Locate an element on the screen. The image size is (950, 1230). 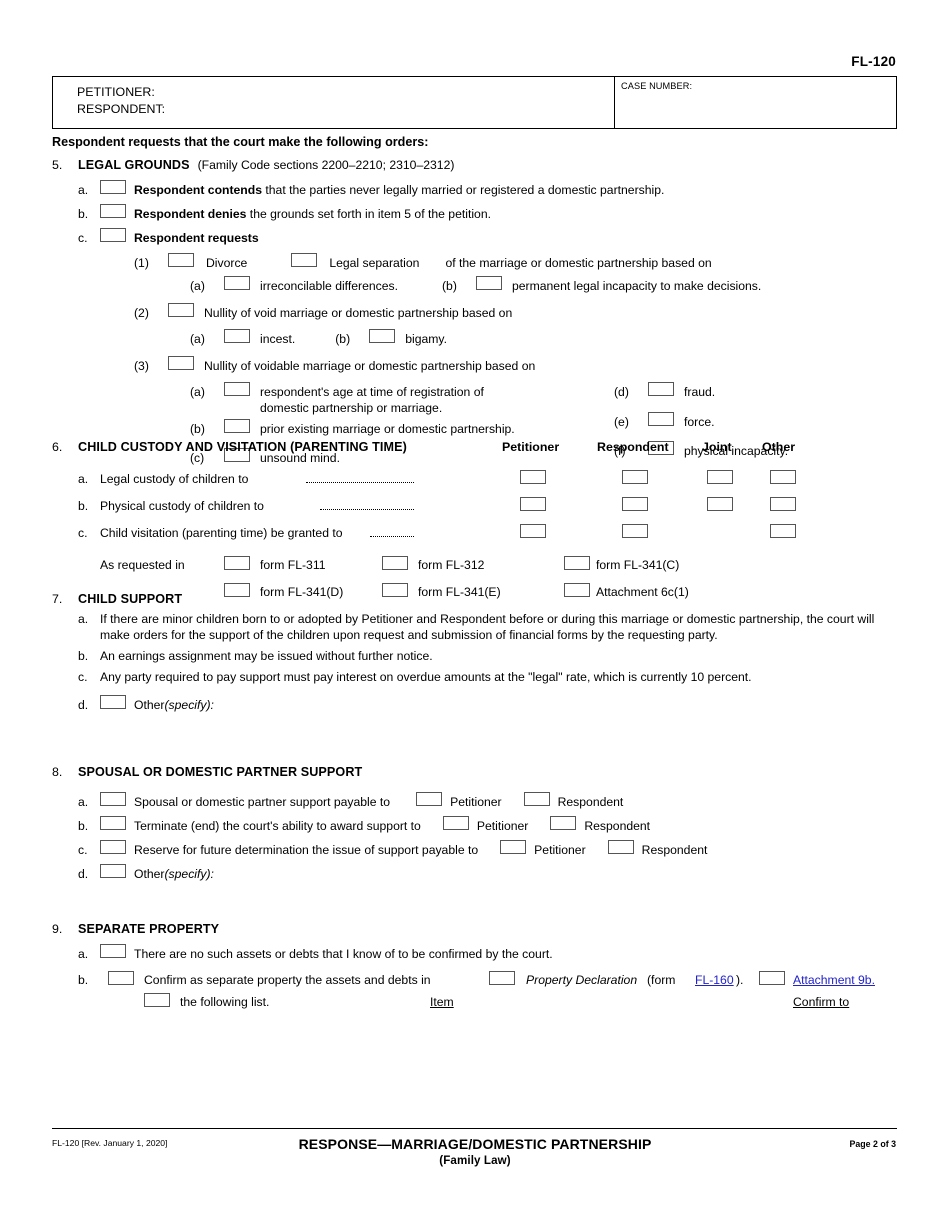
checkbox-8c is located at coordinates (113, 847).